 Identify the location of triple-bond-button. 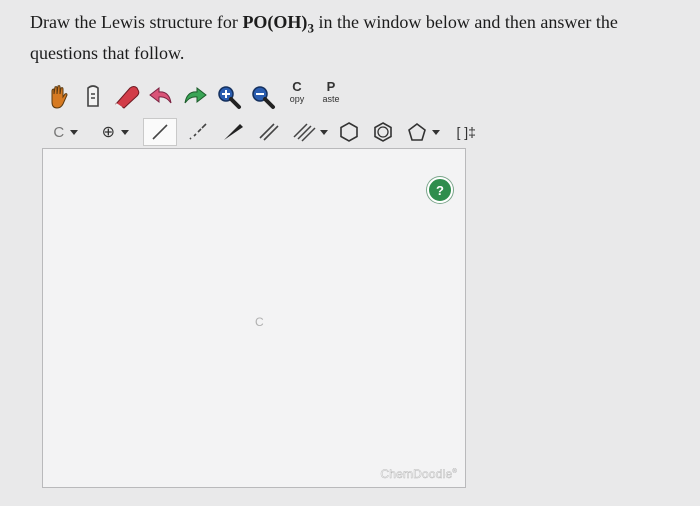
(310, 132).